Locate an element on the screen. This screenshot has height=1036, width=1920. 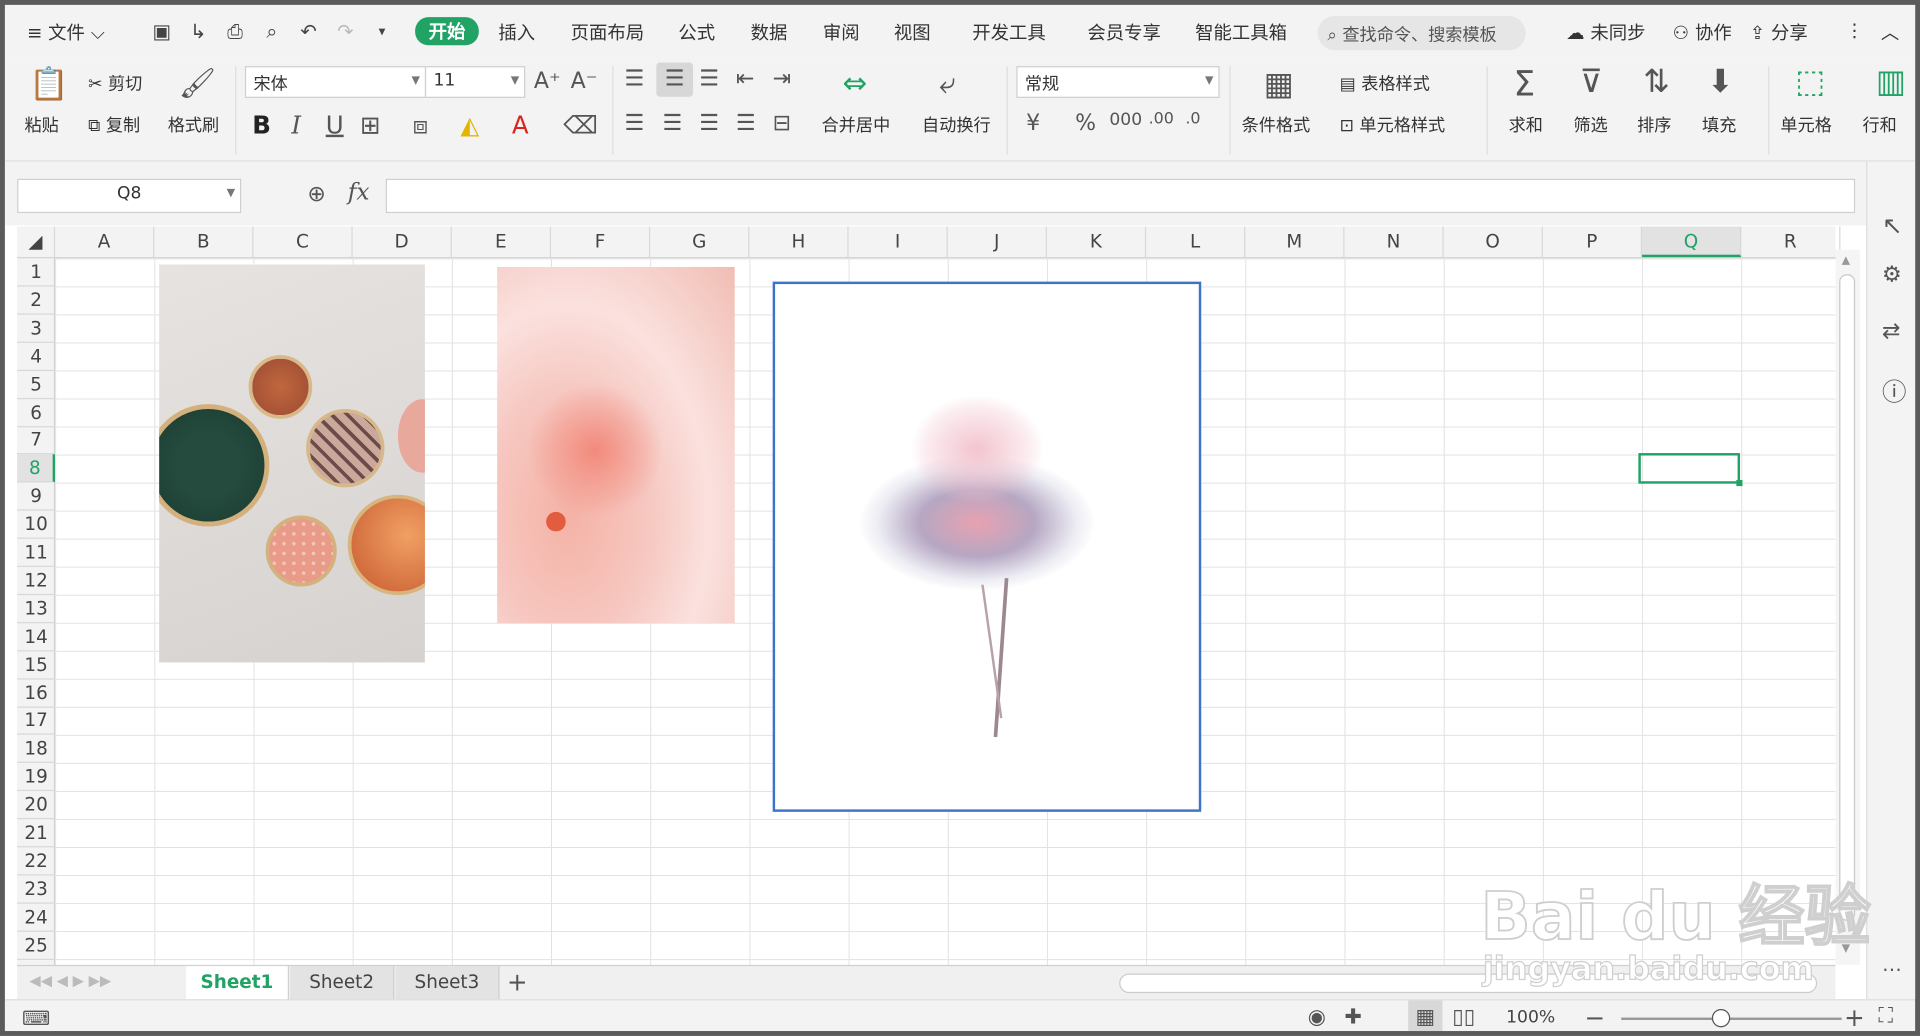
tab-sheet2: Sheet2 is located at coordinates (342, 983).